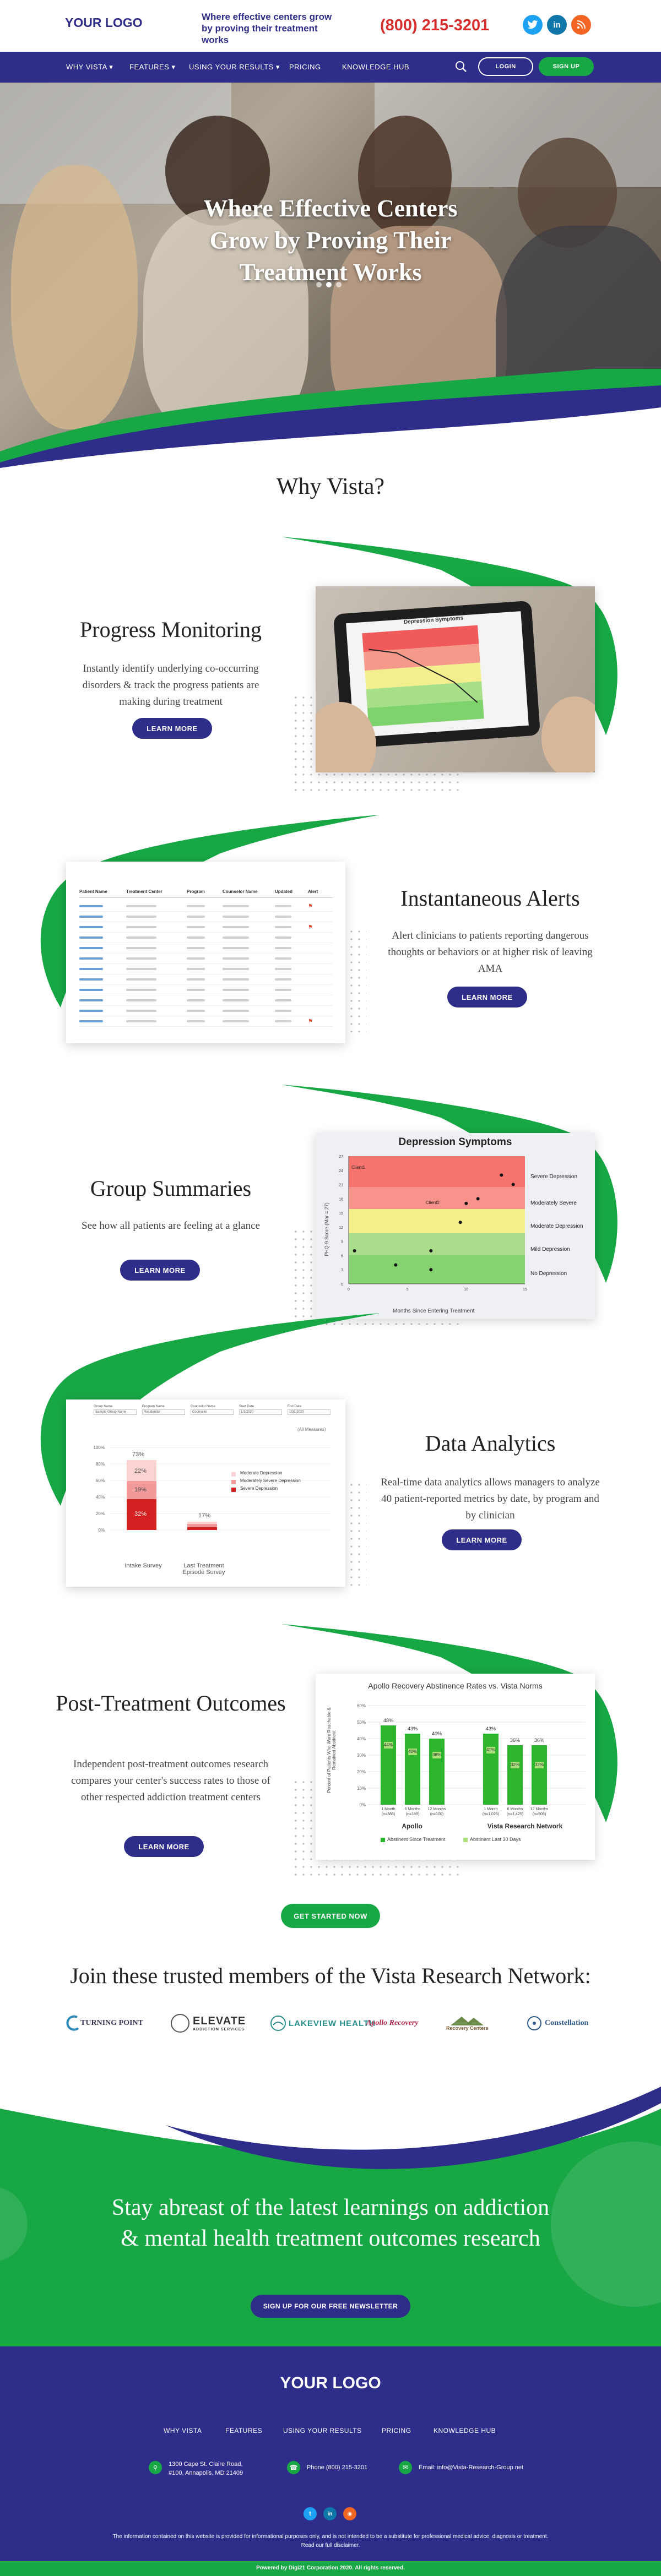 The image size is (661, 2576). I want to click on footer-nav-results: USING YOUR RESULTS, so click(322, 2431).